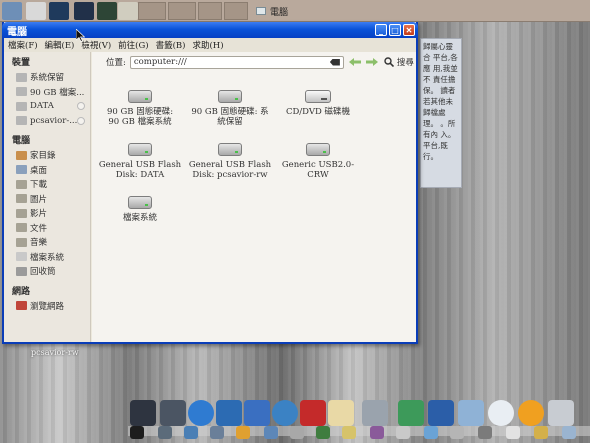 This screenshot has width=590, height=443. I want to click on title-bar: 電腦 _ □ ✕, so click(210, 30).